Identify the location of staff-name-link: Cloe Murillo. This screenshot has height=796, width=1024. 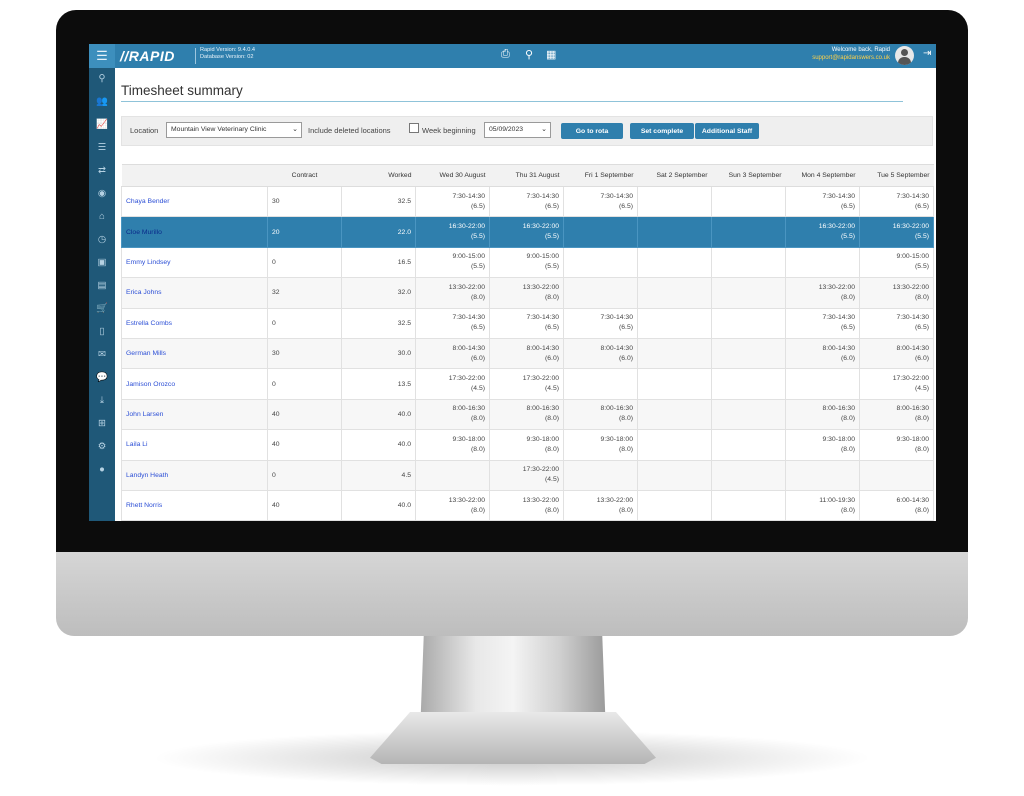
(194, 232).